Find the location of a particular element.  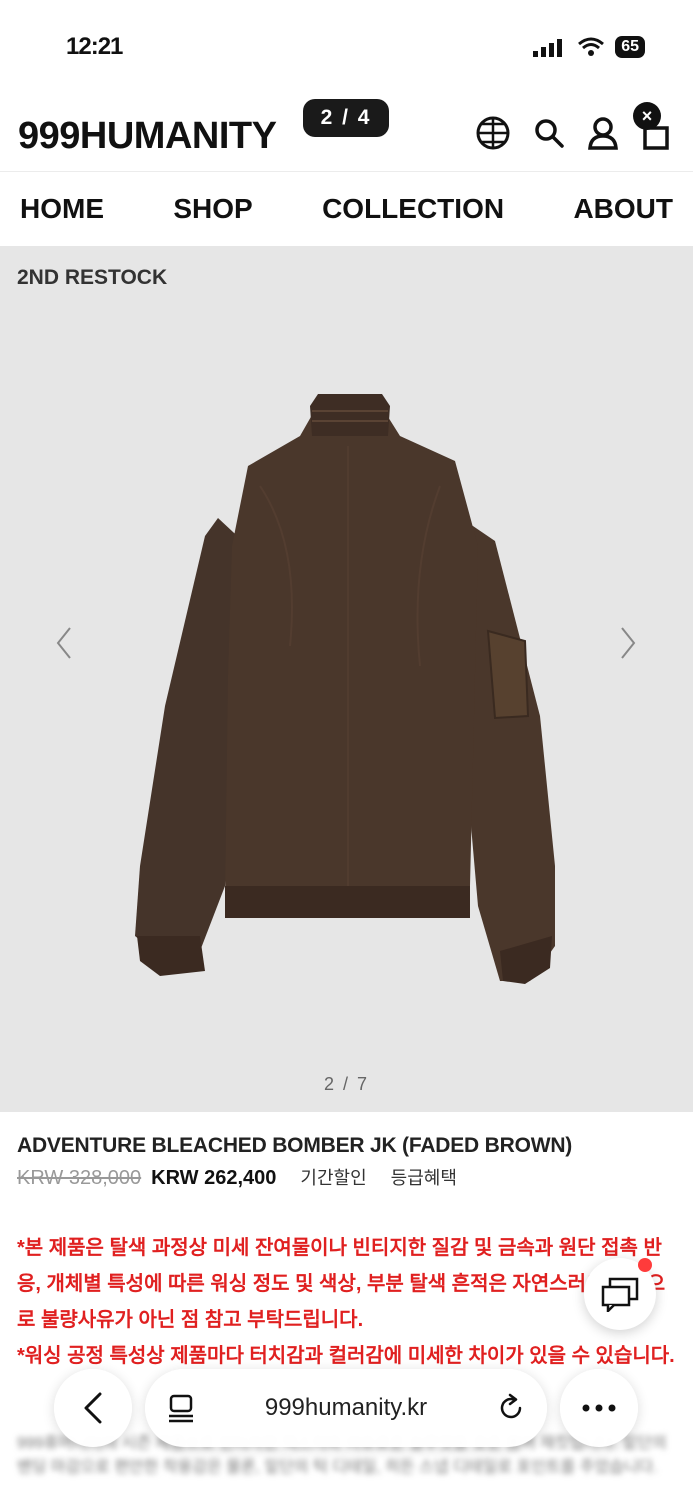

chat-icon is located at coordinates (620, 1294).